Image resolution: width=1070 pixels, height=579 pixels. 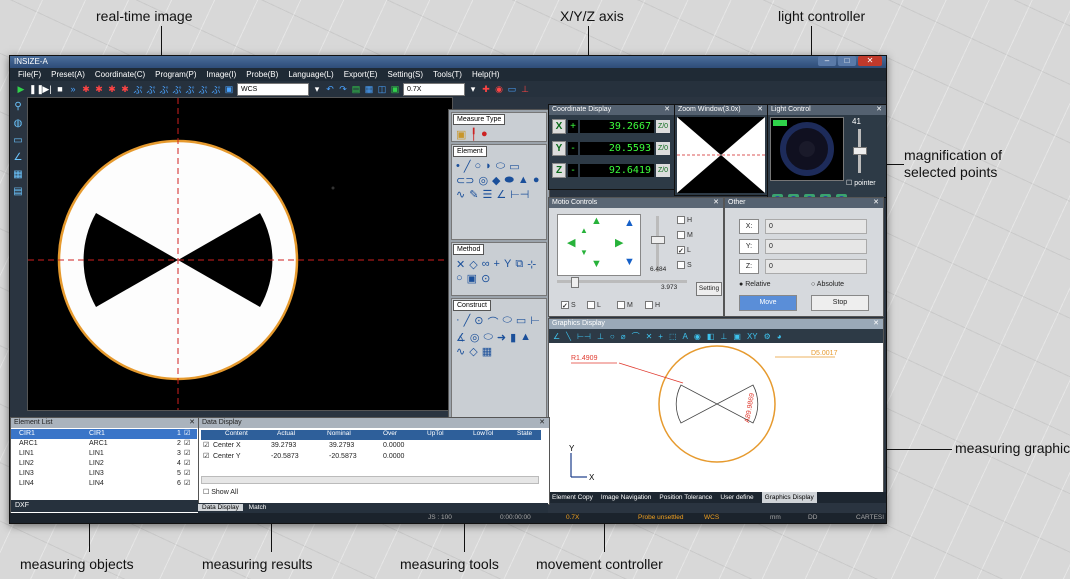 What do you see at coordinates (104, 464) in the screenshot?
I see `list-item: LIN2 LIN2 4 ☑` at bounding box center [104, 464].